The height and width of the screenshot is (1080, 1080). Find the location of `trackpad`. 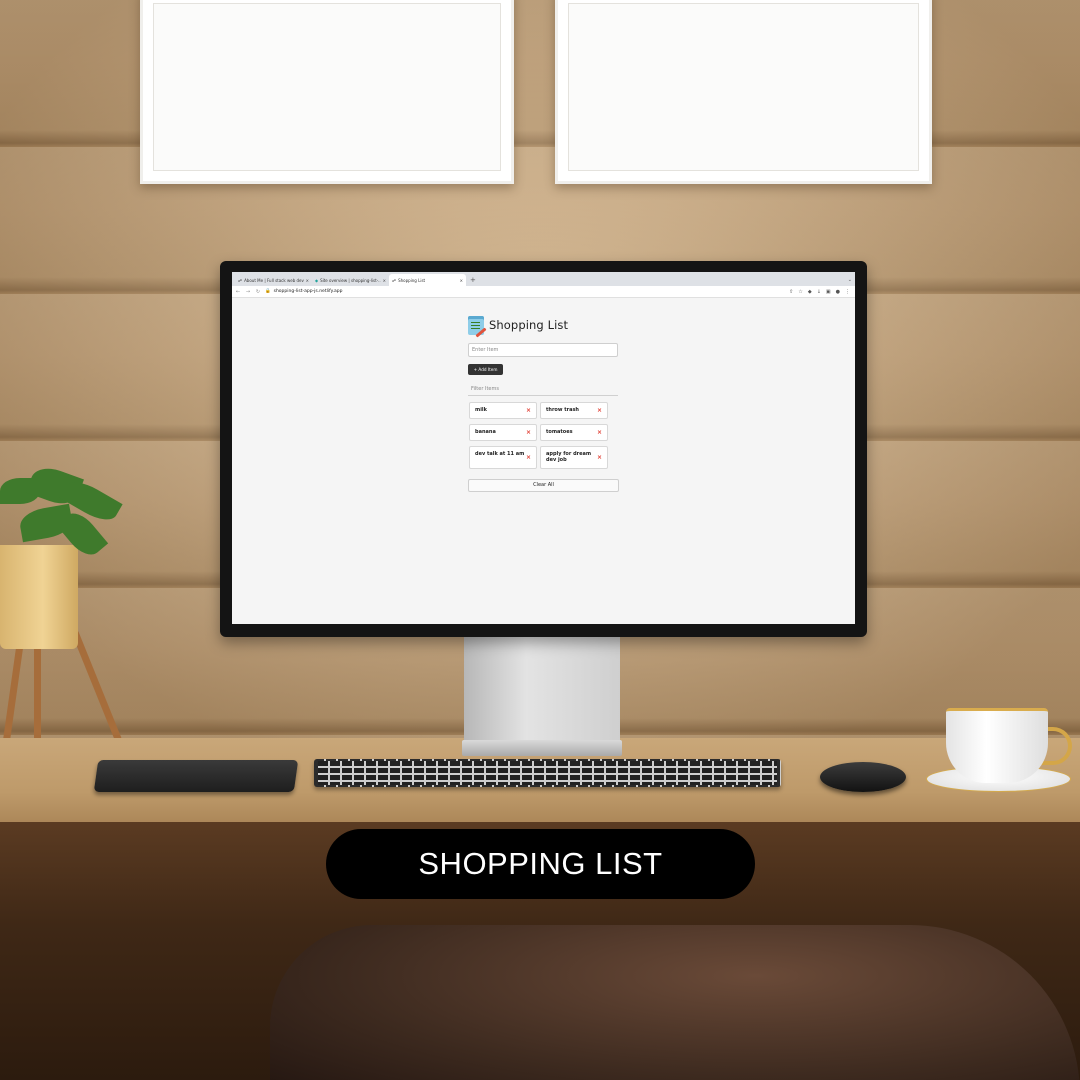

trackpad is located at coordinates (196, 776).